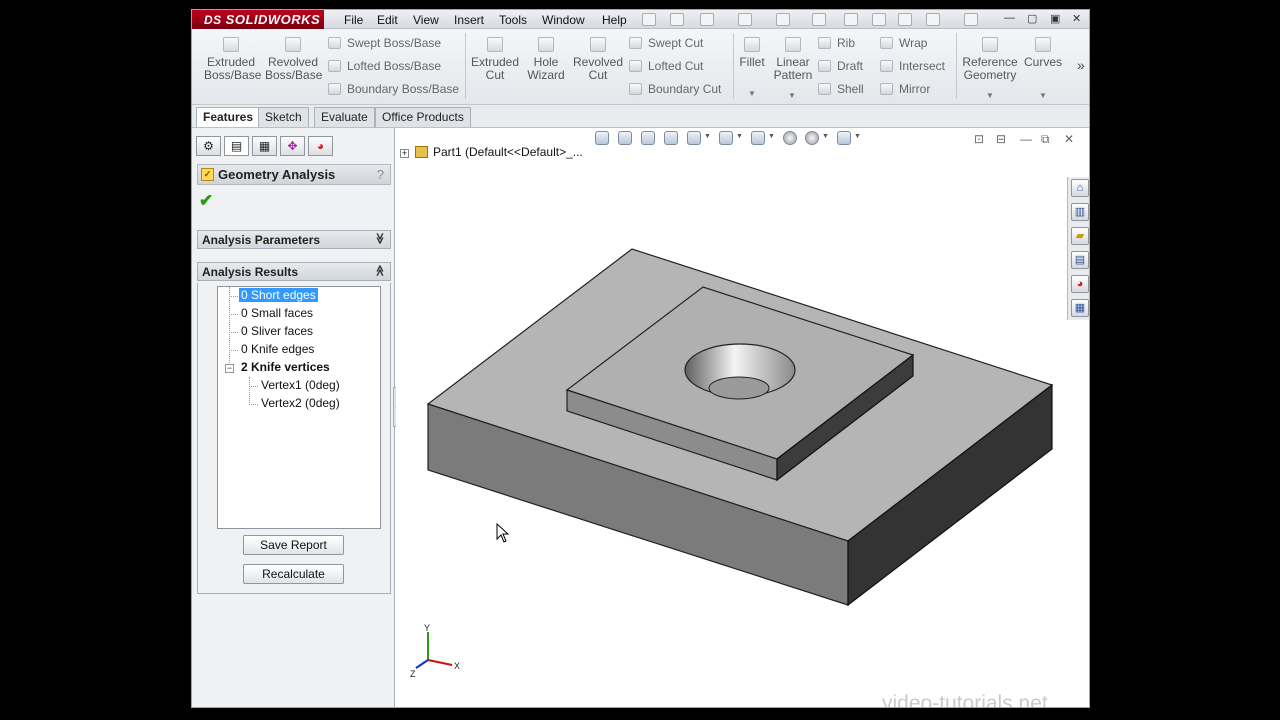  Describe the element at coordinates (229, 368) in the screenshot. I see `collapse-node-icon: −` at that location.